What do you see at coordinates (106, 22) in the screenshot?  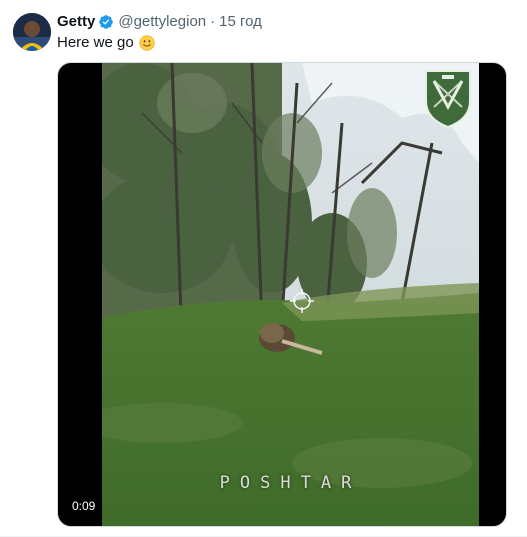 I see `verified-badge-icon` at bounding box center [106, 22].